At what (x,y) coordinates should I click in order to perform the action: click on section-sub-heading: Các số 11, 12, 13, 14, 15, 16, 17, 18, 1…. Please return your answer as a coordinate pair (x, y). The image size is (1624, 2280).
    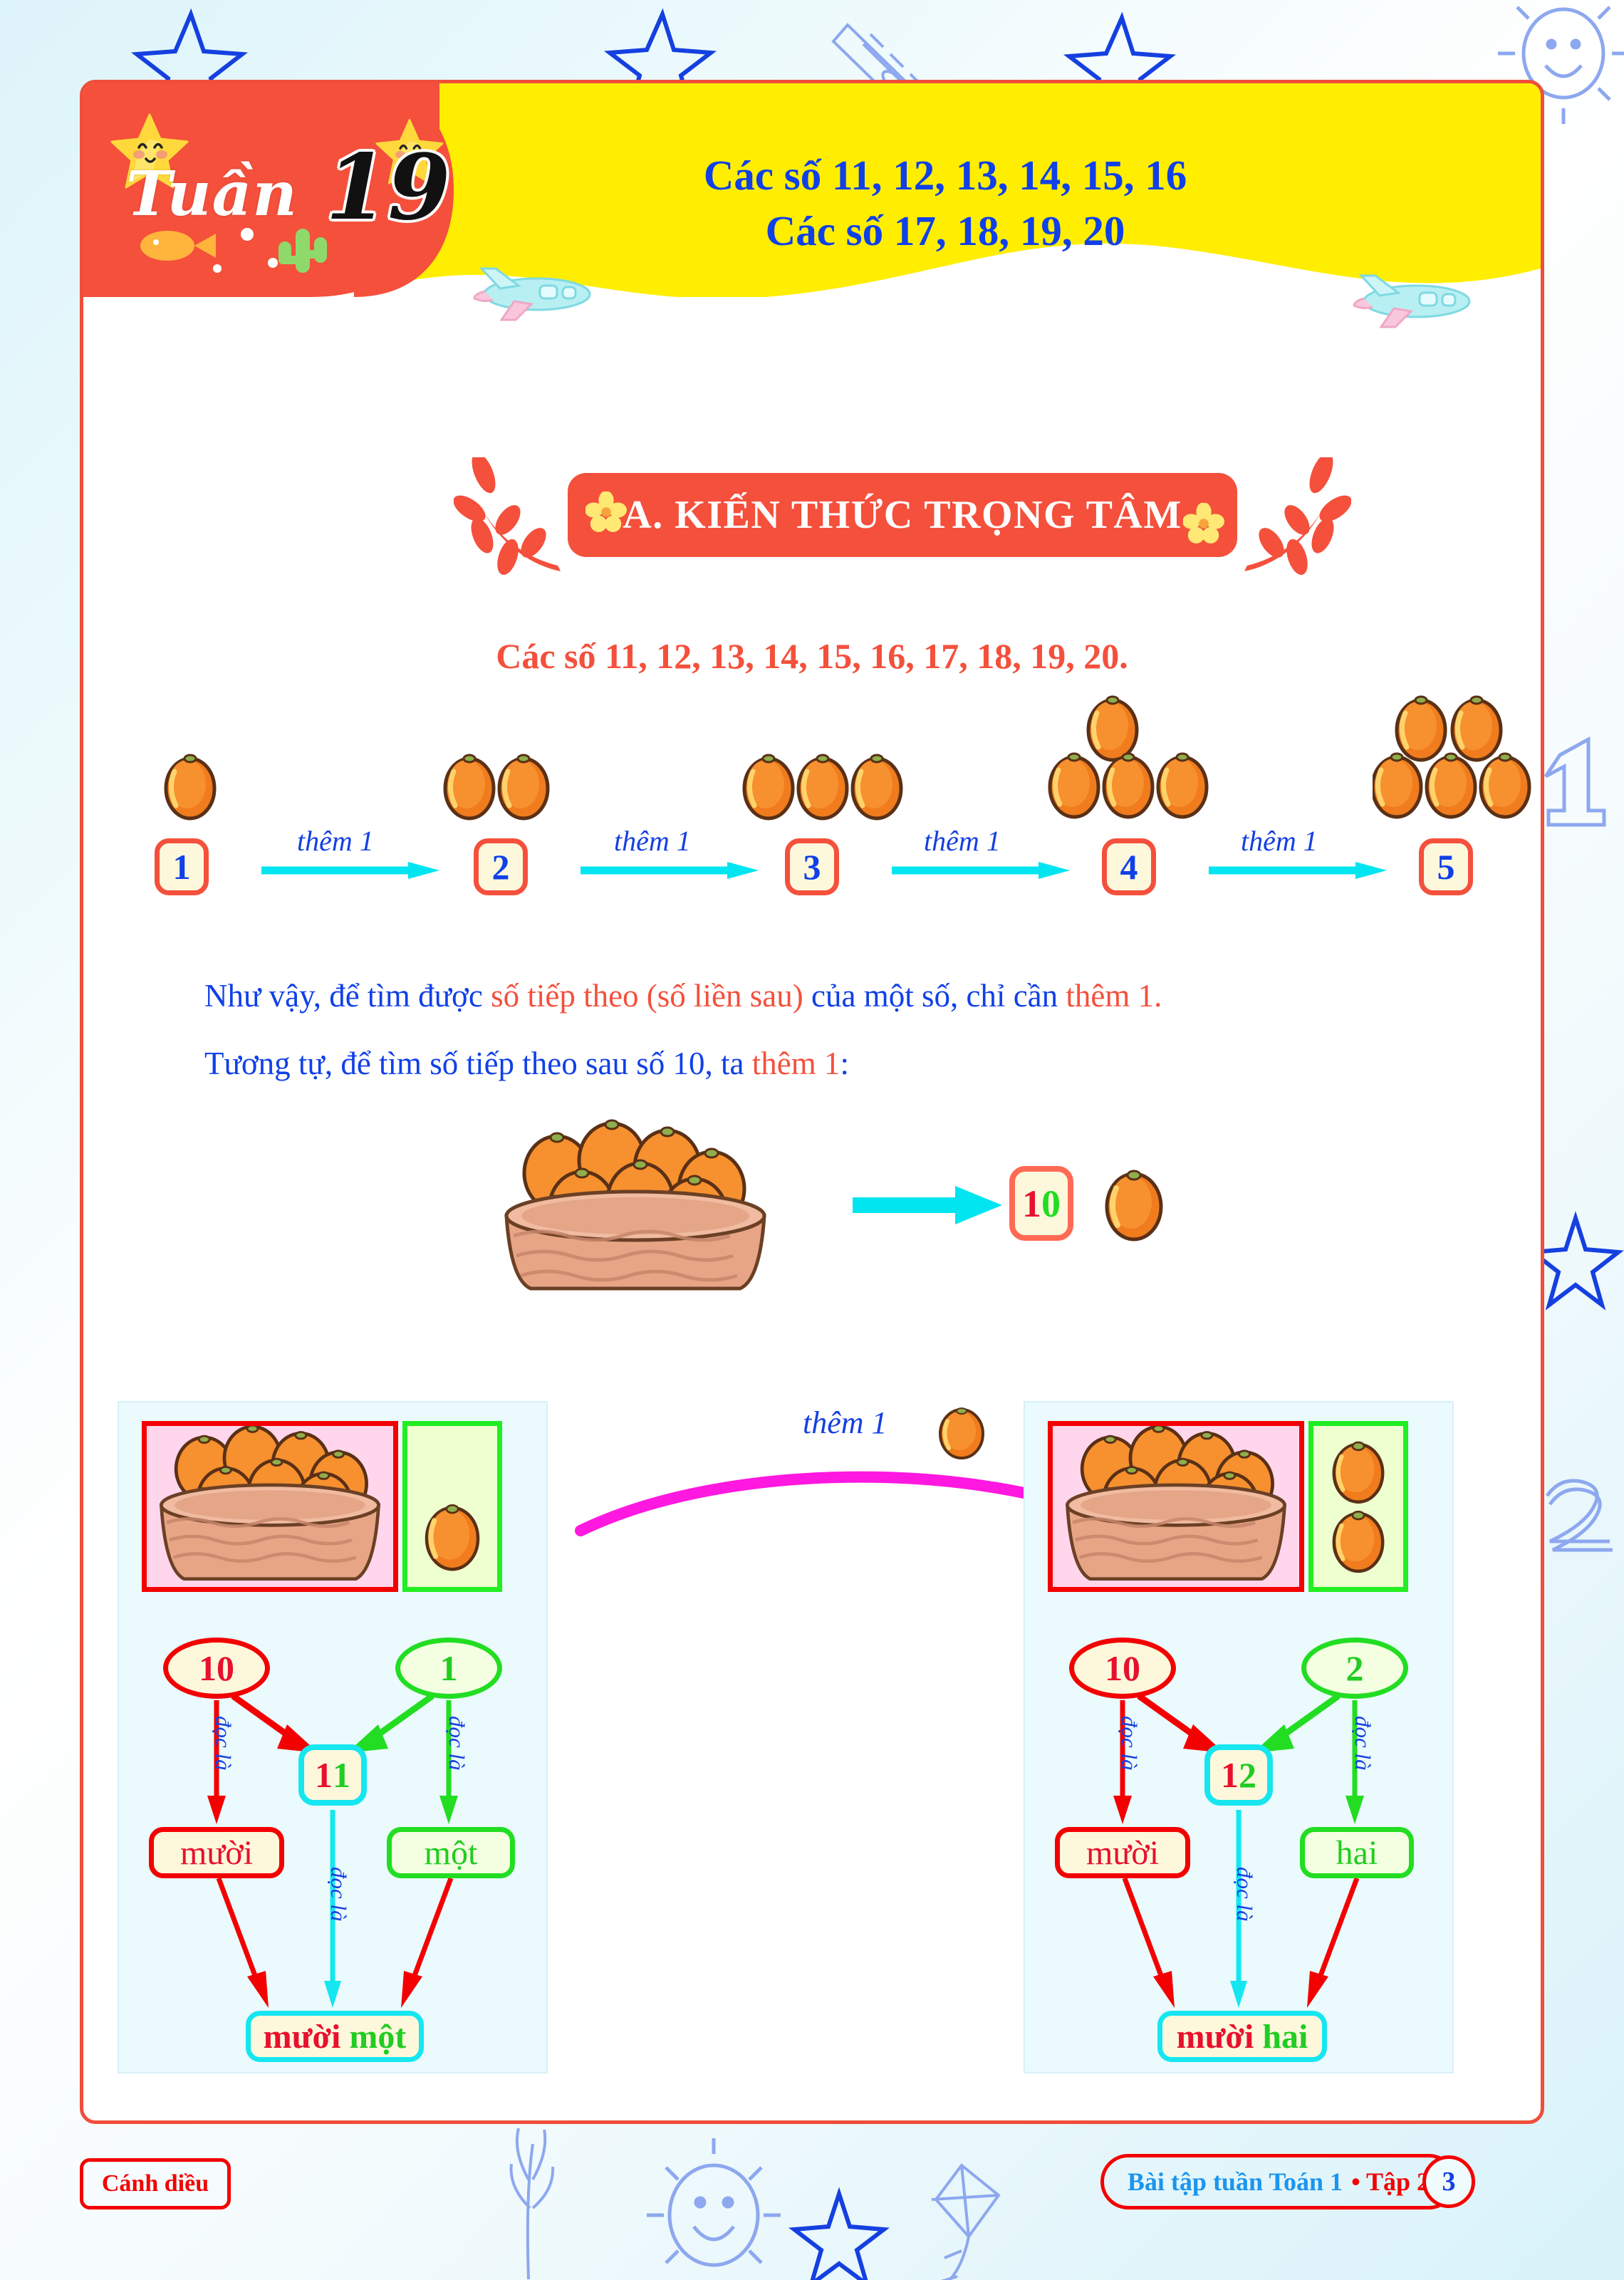
    Looking at the image, I should click on (812, 656).